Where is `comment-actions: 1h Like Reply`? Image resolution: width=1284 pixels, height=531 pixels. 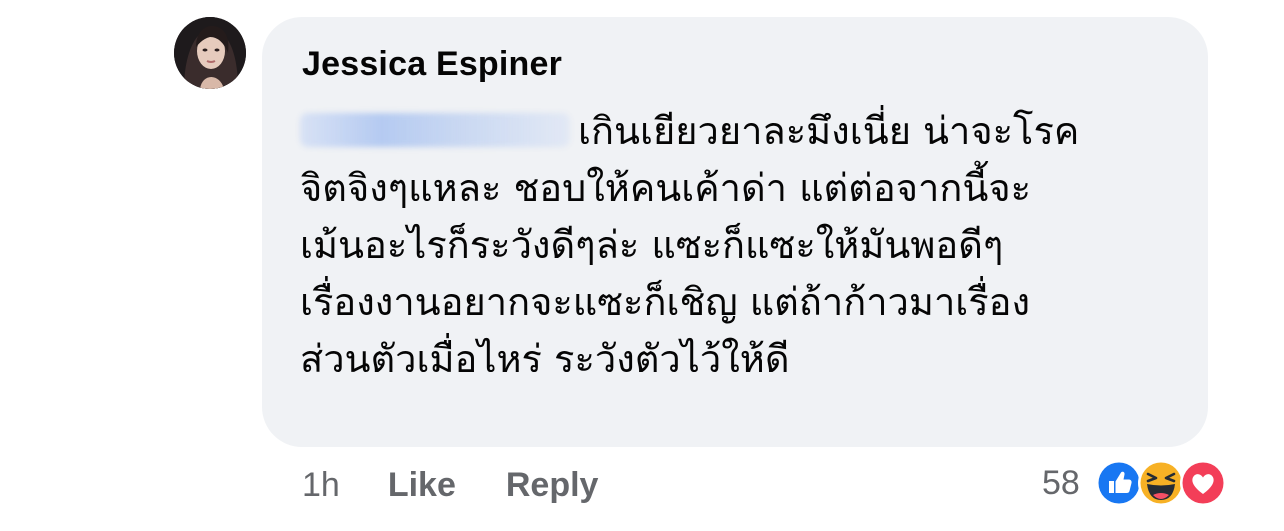
comment-actions: 1h Like Reply is located at coordinates (450, 485).